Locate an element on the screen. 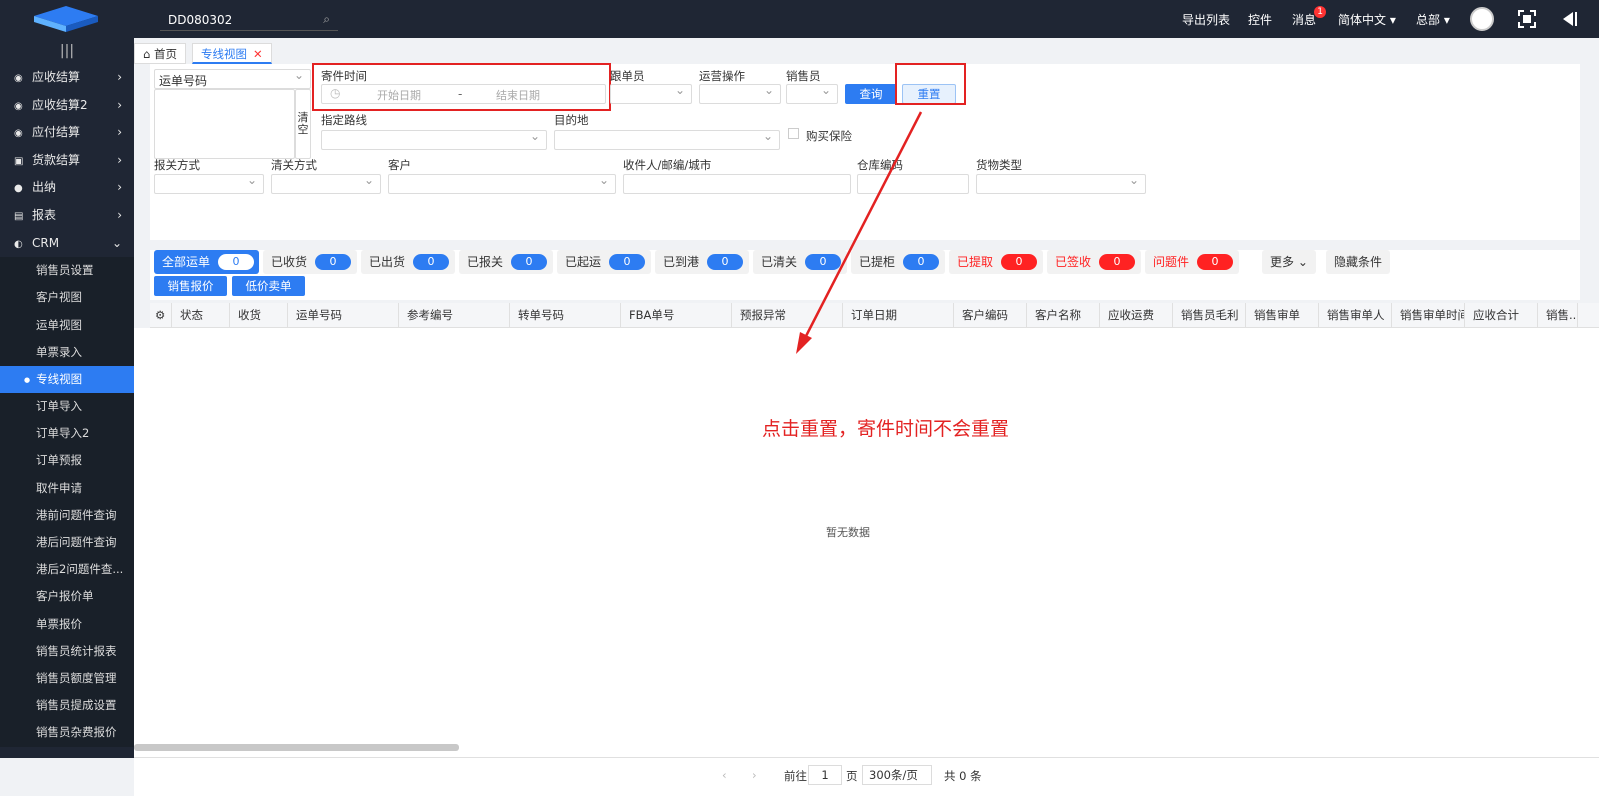 This screenshot has width=1599, height=796. sidebar-subitem: 销售员统计报表 is located at coordinates (67, 651).